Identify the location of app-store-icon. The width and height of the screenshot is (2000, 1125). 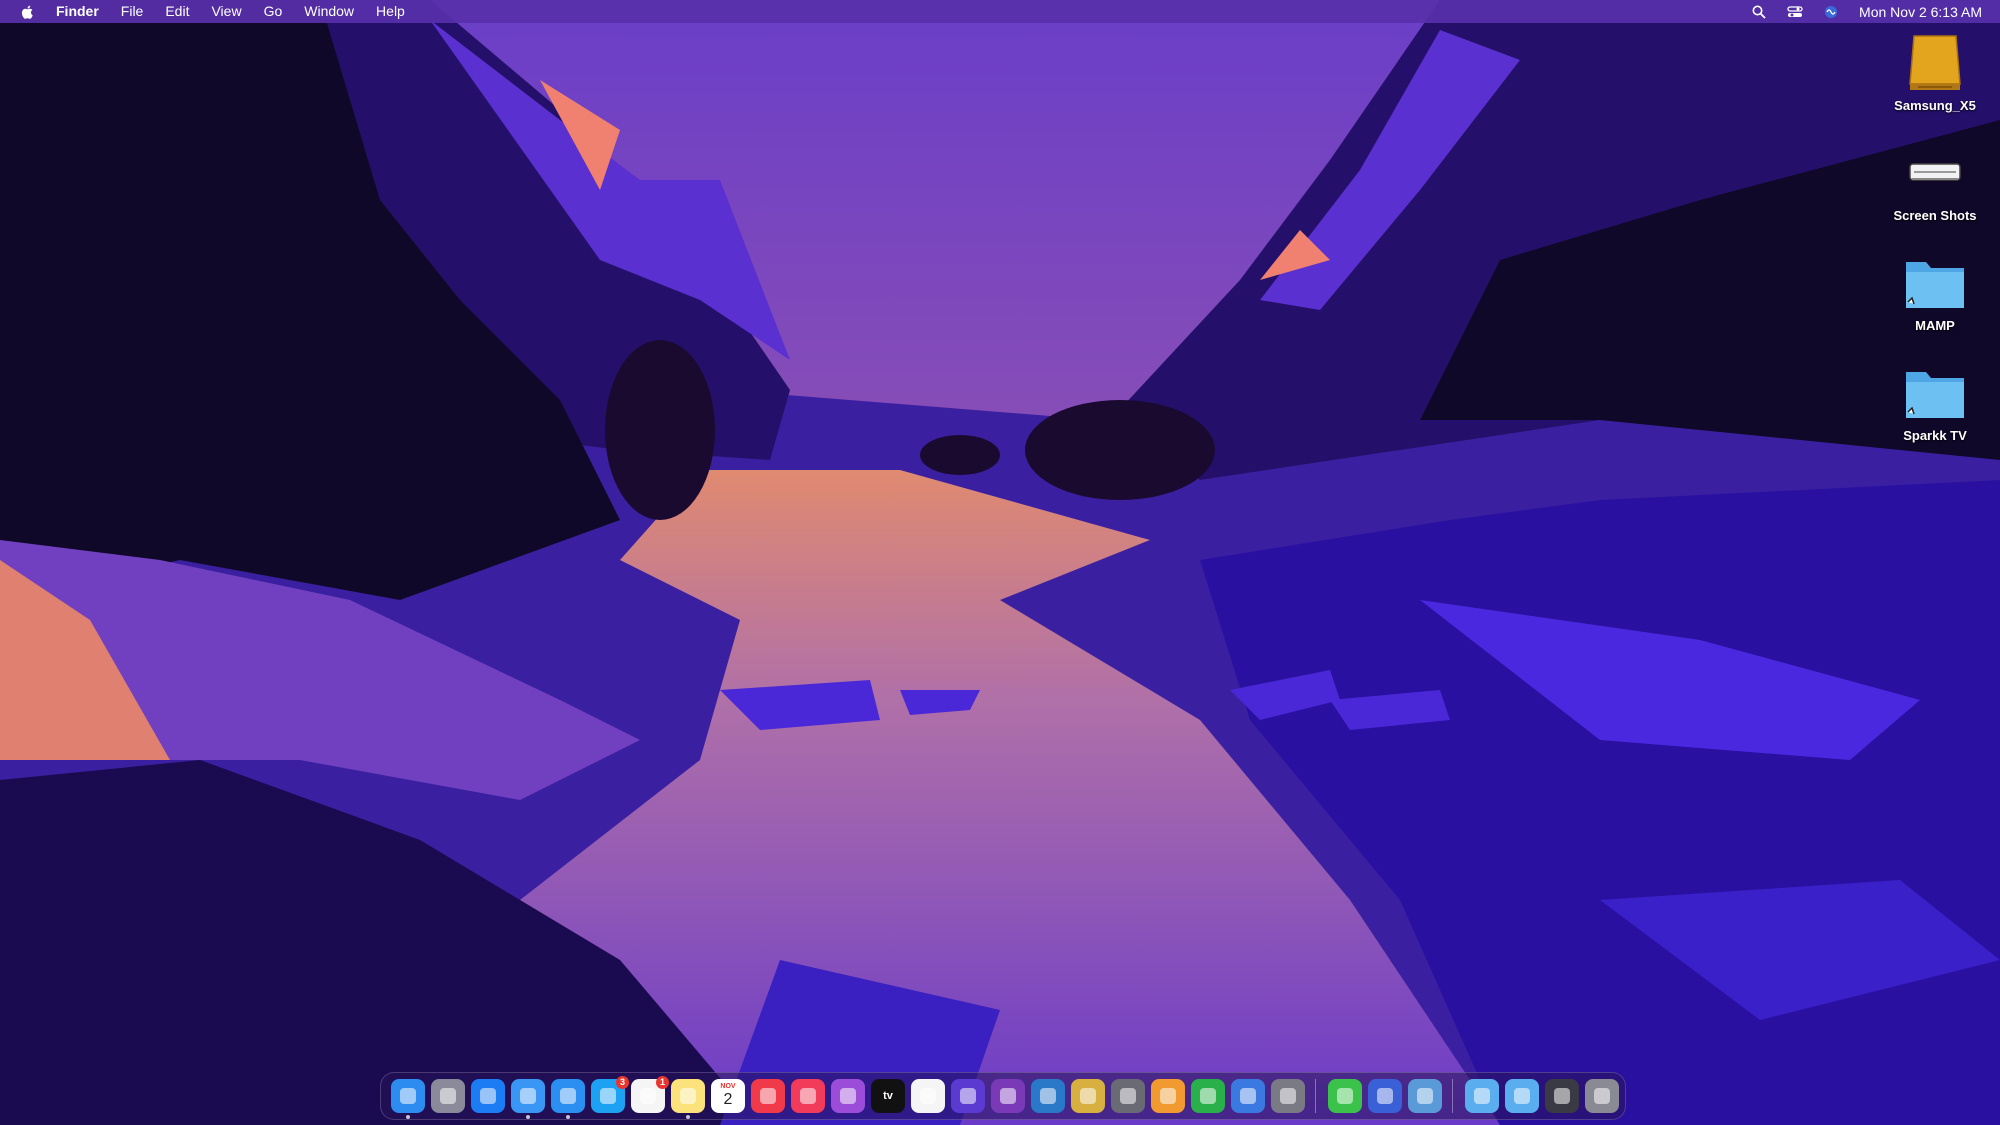
(488, 1096).